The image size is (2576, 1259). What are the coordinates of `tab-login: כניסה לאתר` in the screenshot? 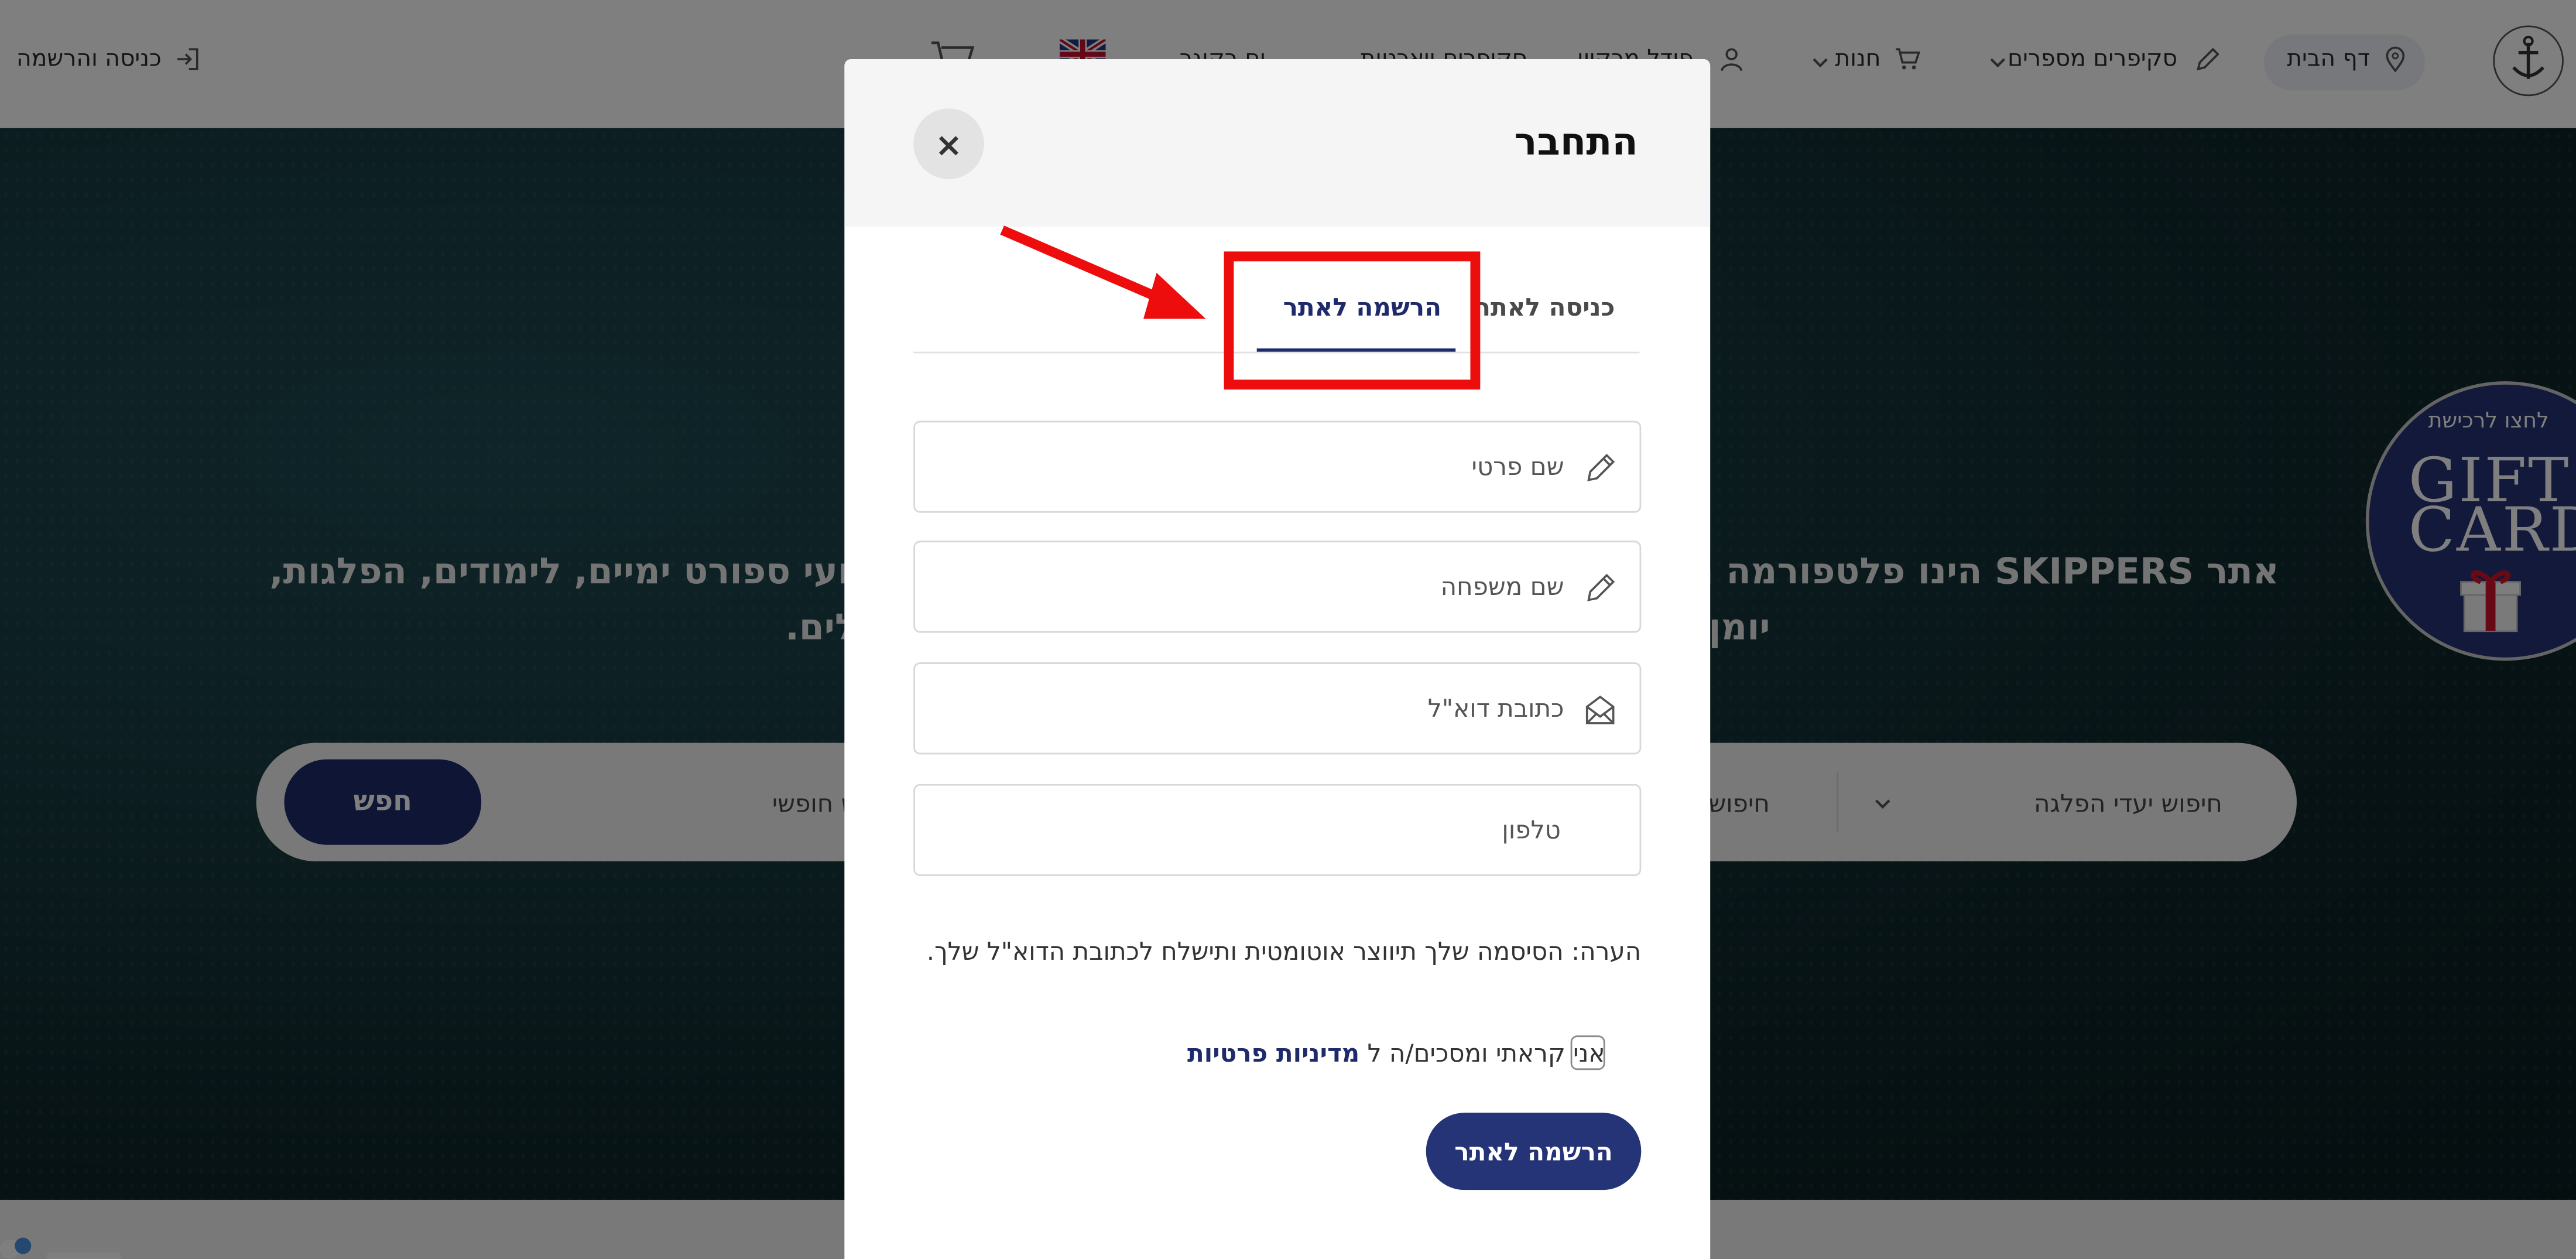 It's located at (1545, 308).